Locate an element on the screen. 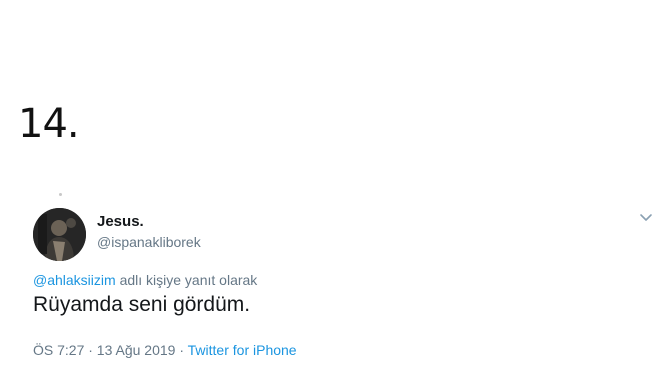 The height and width of the screenshot is (378, 672). avatar is located at coordinates (59, 234).